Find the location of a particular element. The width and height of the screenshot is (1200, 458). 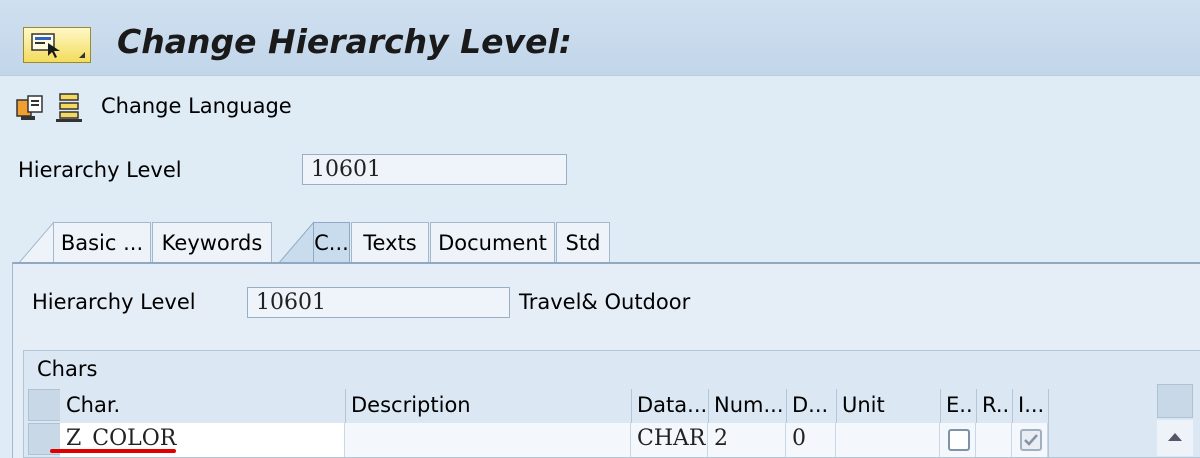

copy-icon is located at coordinates (31, 108).